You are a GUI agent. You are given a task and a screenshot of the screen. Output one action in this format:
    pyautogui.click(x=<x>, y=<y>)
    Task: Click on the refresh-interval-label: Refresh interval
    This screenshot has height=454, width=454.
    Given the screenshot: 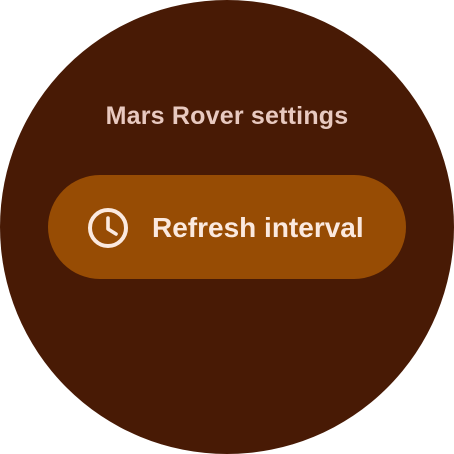 What is the action you would take?
    pyautogui.click(x=258, y=227)
    